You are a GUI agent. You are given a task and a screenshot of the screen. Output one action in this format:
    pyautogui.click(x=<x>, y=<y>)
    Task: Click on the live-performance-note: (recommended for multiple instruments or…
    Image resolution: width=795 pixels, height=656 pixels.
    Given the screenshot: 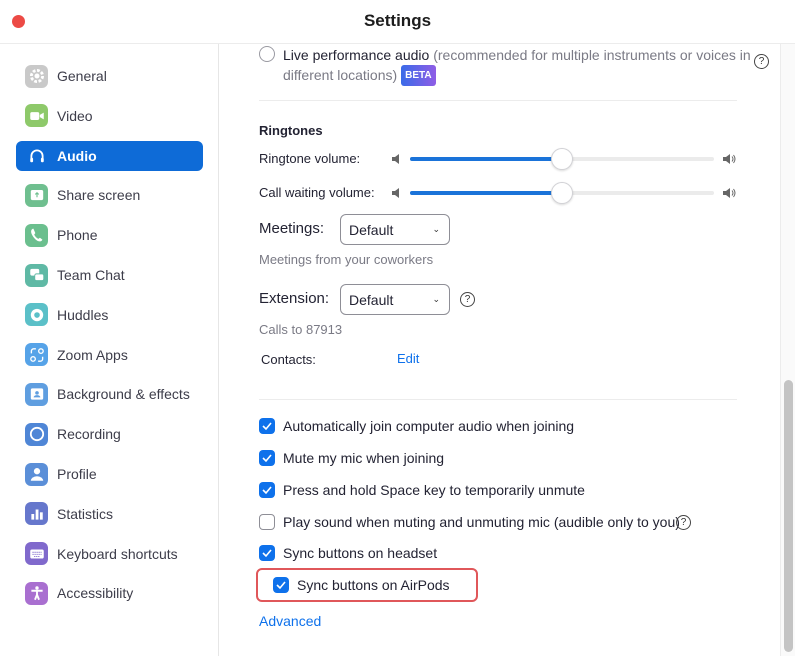 What is the action you would take?
    pyautogui.click(x=590, y=55)
    